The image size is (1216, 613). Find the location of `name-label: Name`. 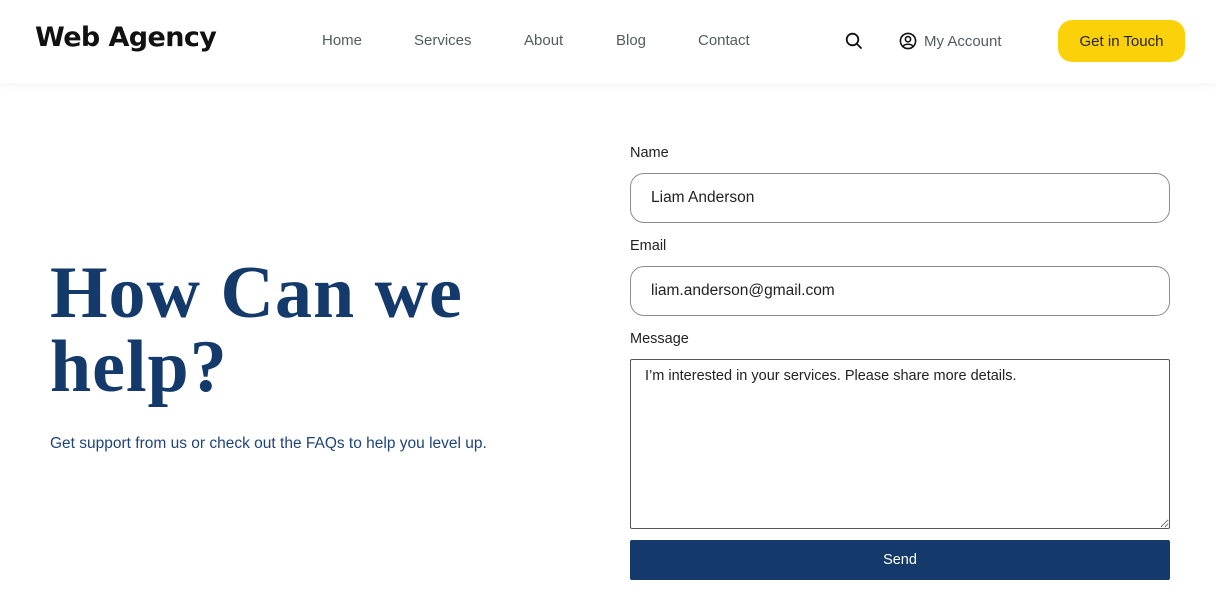

name-label: Name is located at coordinates (649, 153).